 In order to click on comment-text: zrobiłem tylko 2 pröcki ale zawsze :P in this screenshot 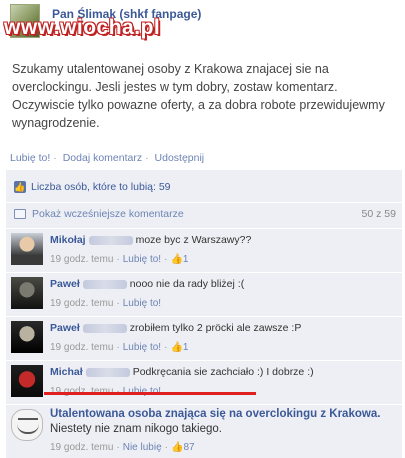, I will do `click(215, 328)`.